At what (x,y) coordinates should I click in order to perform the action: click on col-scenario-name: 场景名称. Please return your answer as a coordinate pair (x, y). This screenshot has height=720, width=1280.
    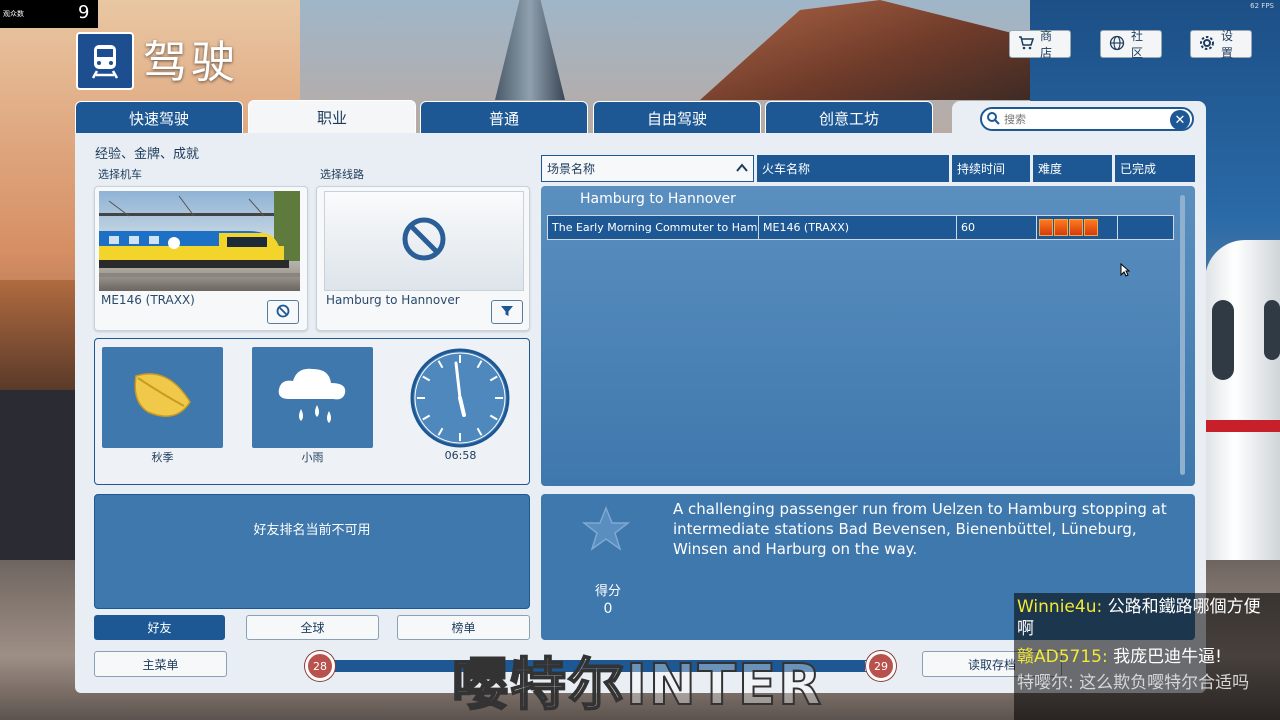
    Looking at the image, I should click on (647, 168).